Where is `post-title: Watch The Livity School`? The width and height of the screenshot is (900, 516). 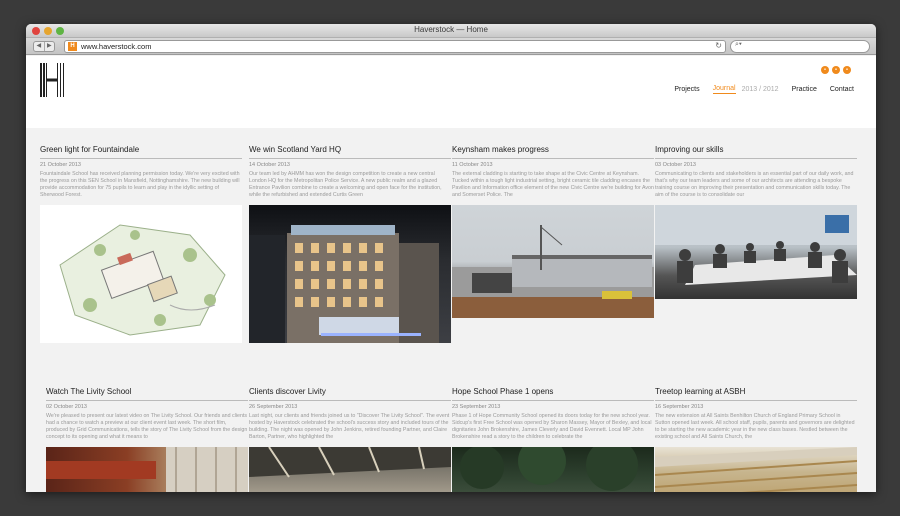
post-title: Watch The Livity School is located at coordinates (147, 393).